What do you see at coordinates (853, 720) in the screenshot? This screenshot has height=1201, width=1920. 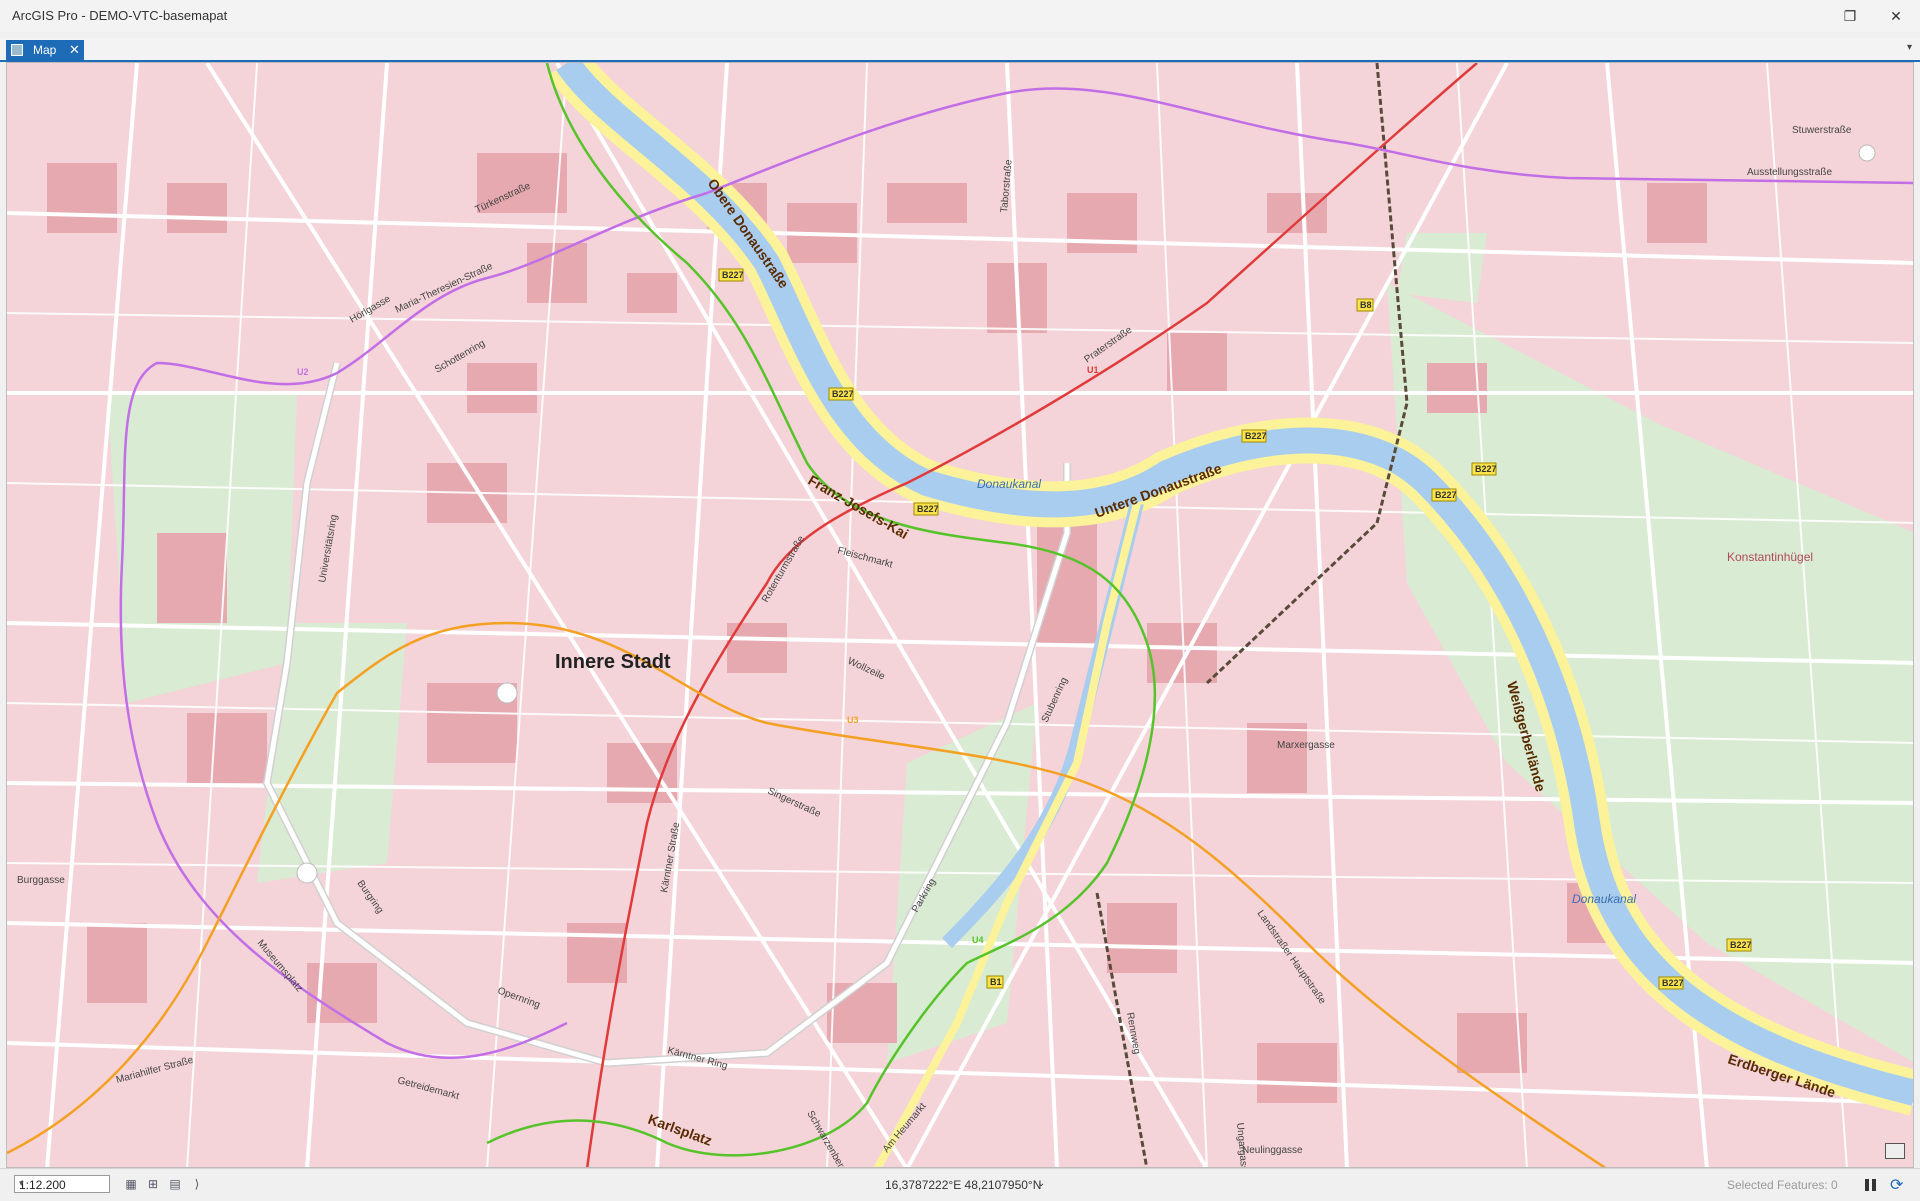 I see `svg-text: U3` at bounding box center [853, 720].